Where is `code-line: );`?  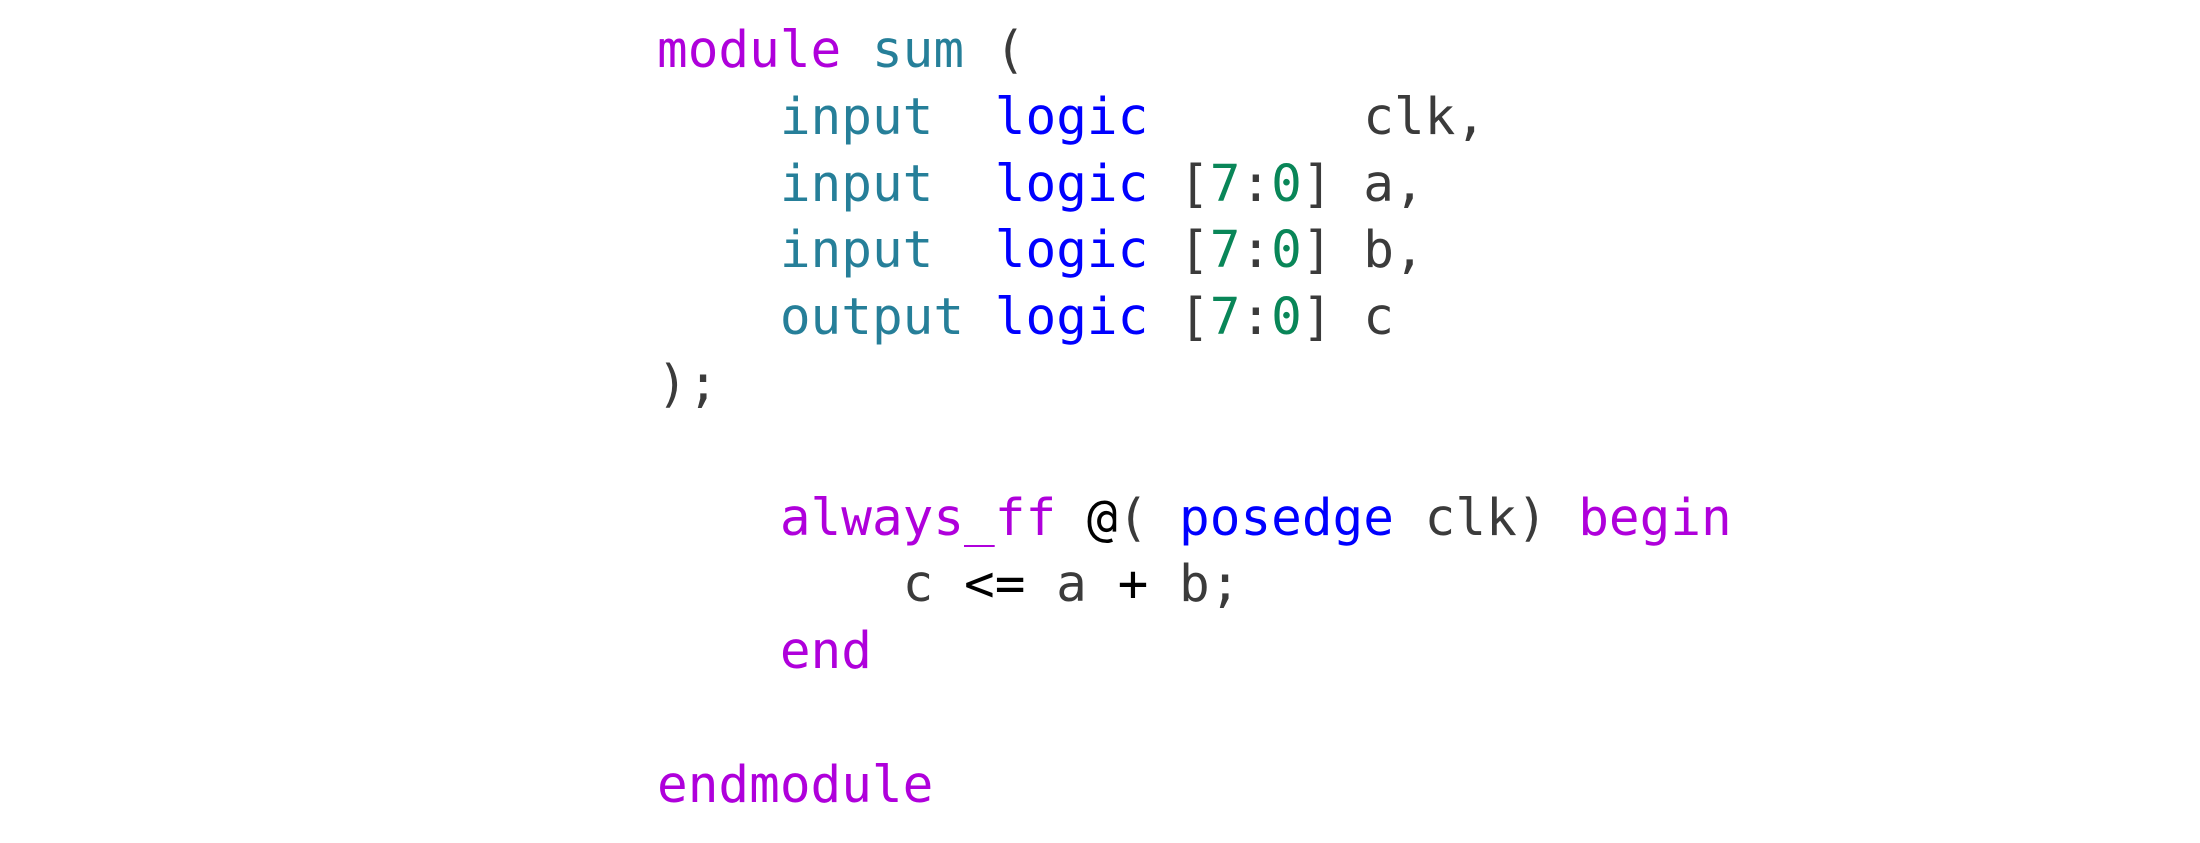 code-line: ); is located at coordinates (1194, 385).